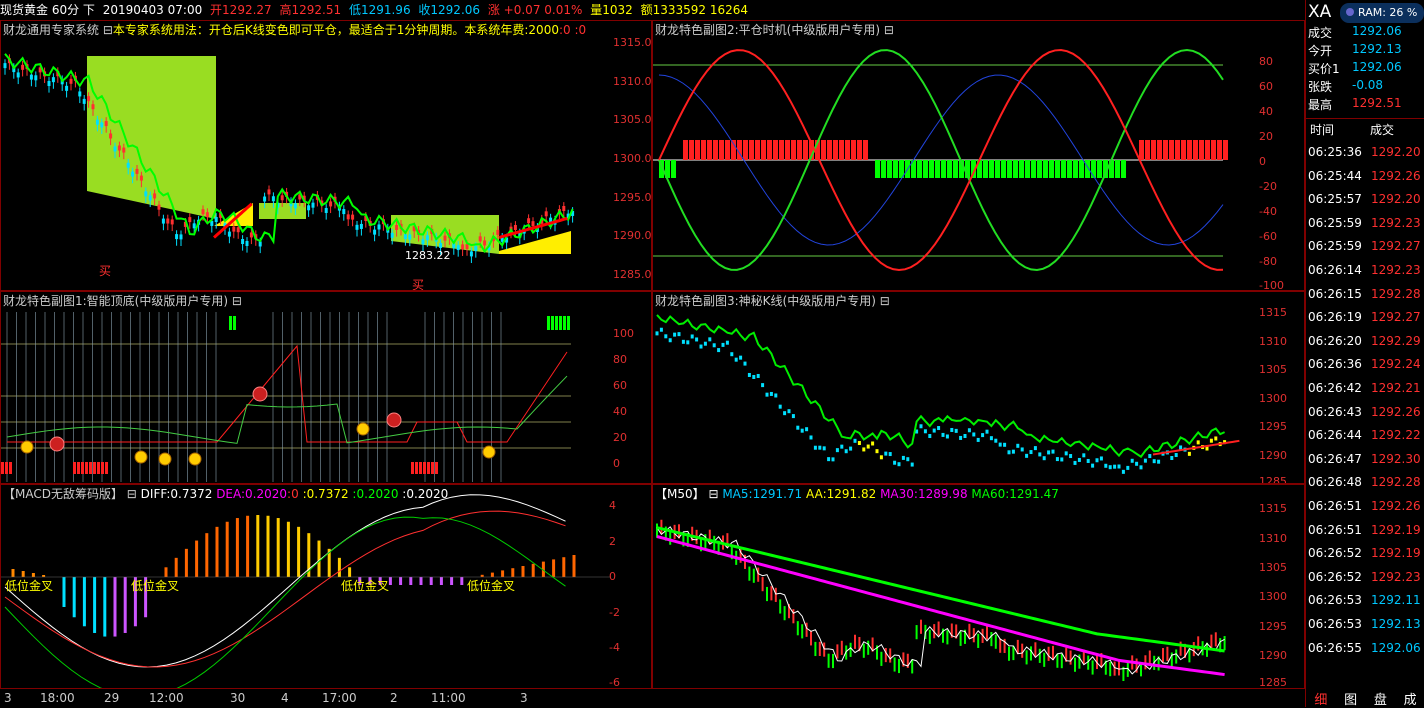  What do you see at coordinates (1335, 175) in the screenshot?
I see `tick-time: 06:25:44` at bounding box center [1335, 175].